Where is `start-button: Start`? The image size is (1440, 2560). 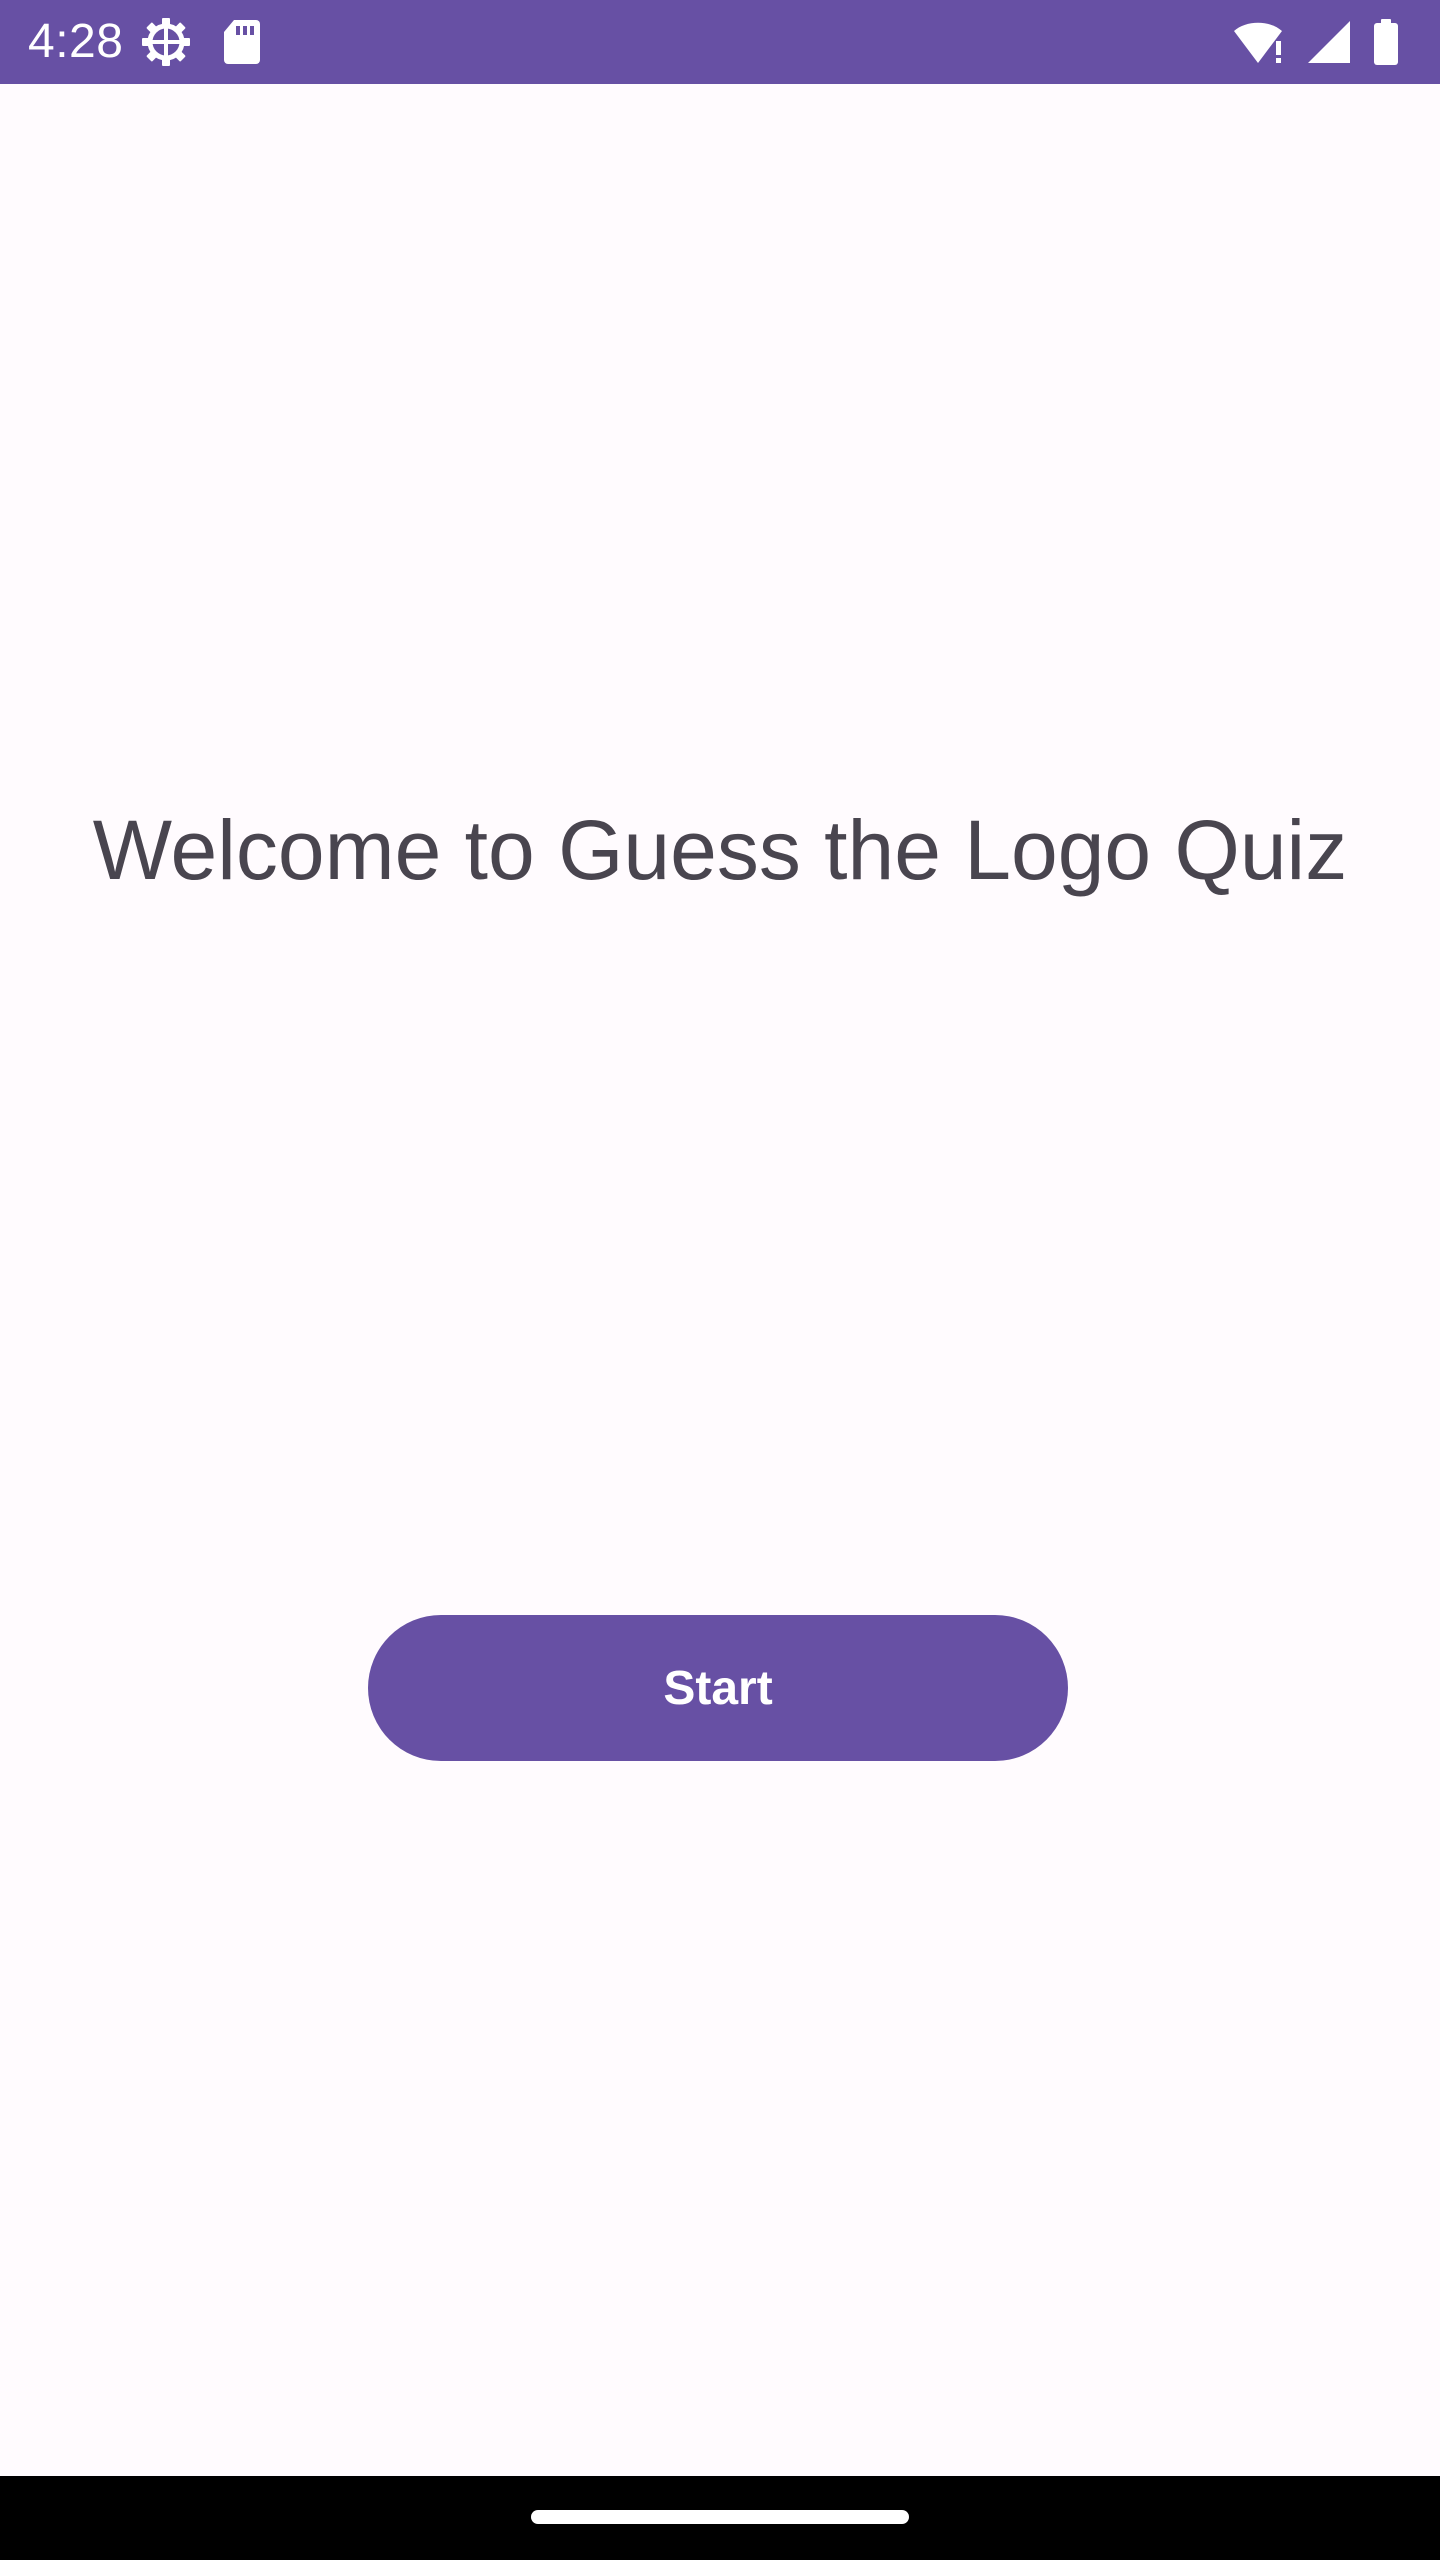
start-button: Start is located at coordinates (718, 1688).